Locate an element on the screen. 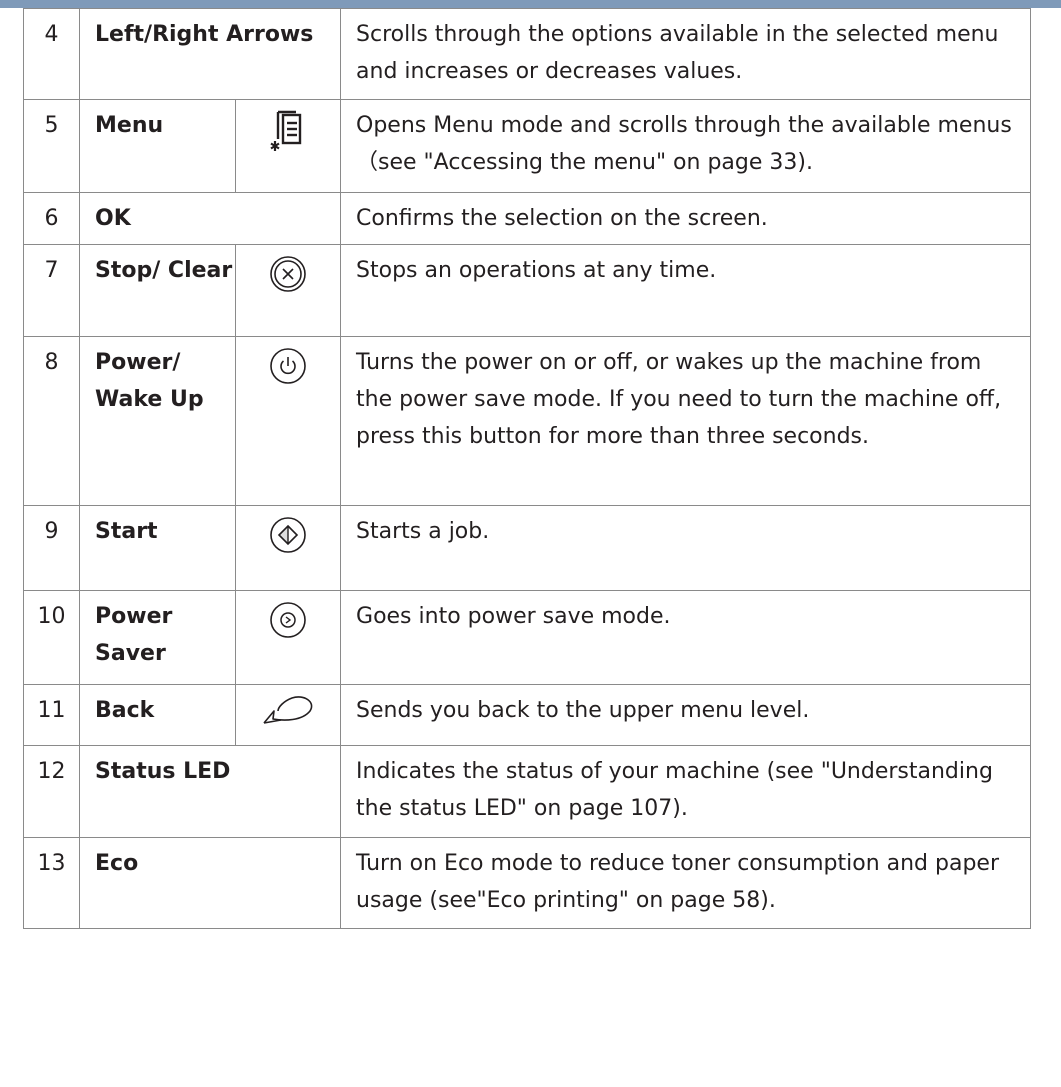  control-description: Stops an operations at any time. is located at coordinates (685, 290).